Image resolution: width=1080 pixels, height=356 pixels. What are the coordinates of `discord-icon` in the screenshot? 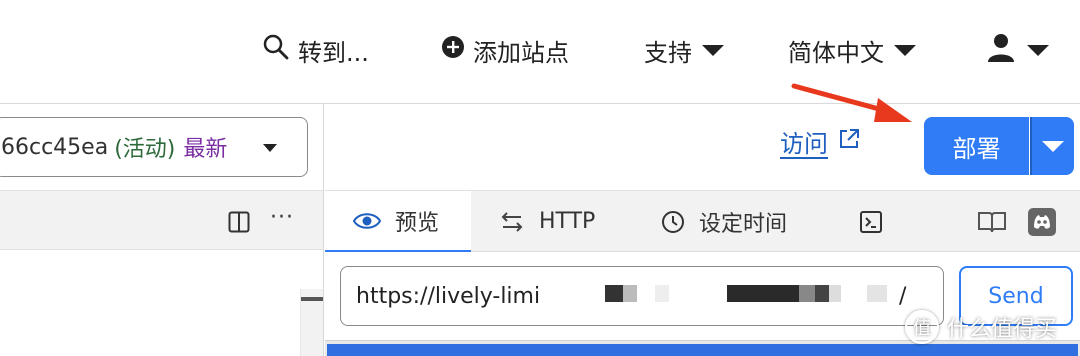 It's located at (1042, 221).